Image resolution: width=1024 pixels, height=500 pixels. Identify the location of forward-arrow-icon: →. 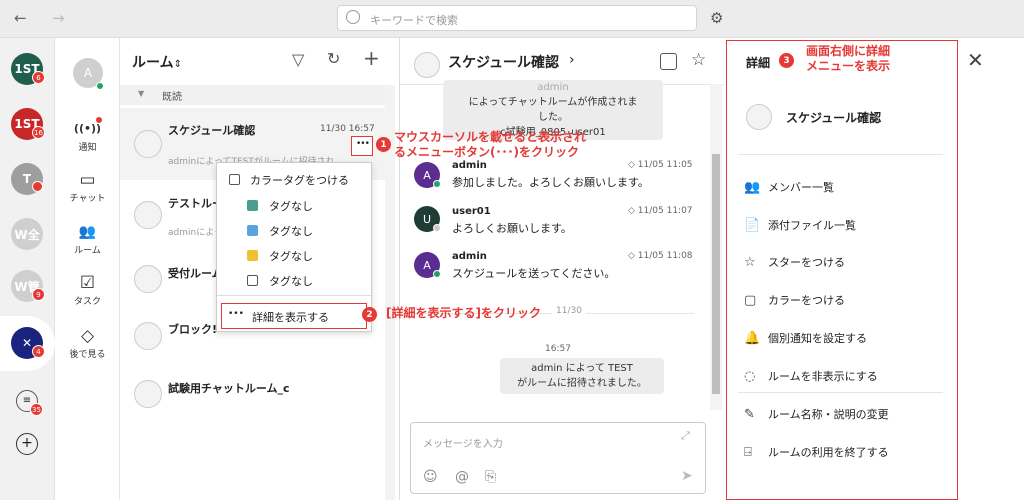
(58, 18).